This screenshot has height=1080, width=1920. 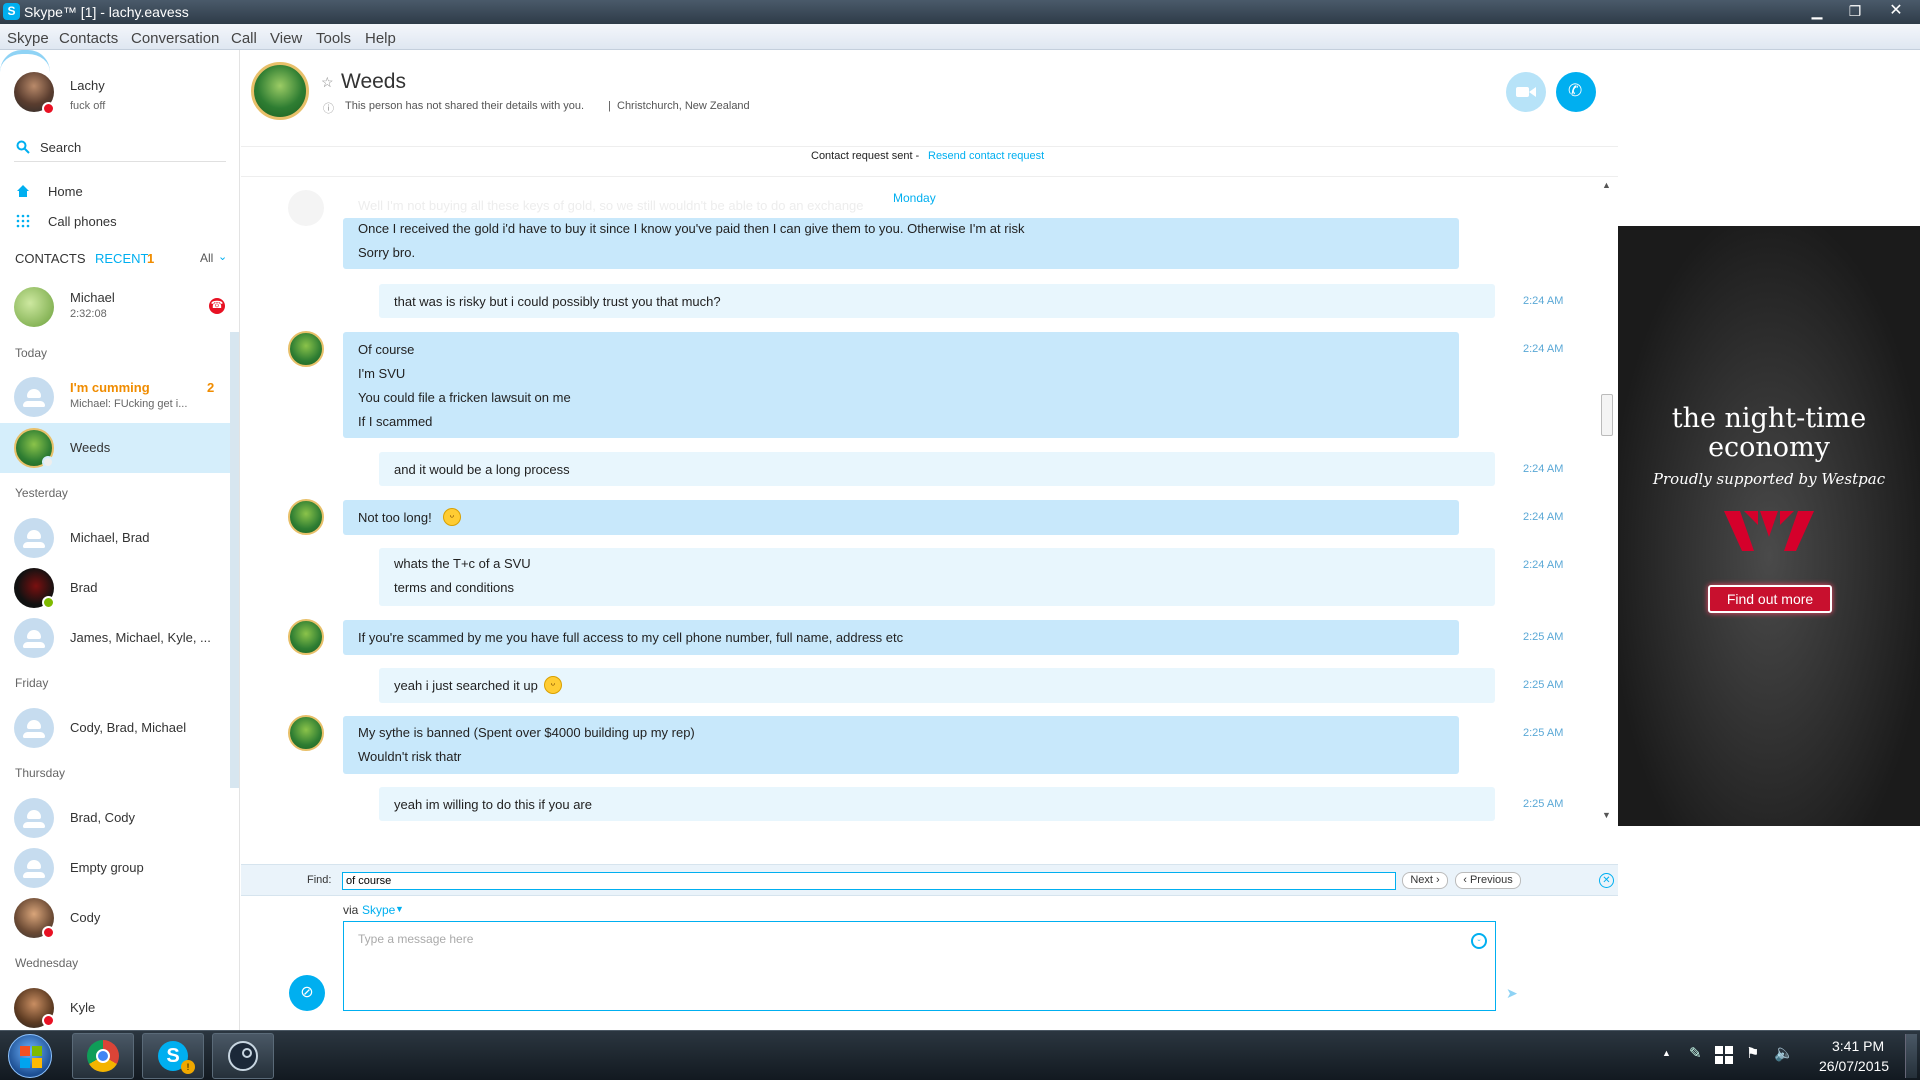 I want to click on message-input: Type a message here ᵕ, so click(x=919, y=966).